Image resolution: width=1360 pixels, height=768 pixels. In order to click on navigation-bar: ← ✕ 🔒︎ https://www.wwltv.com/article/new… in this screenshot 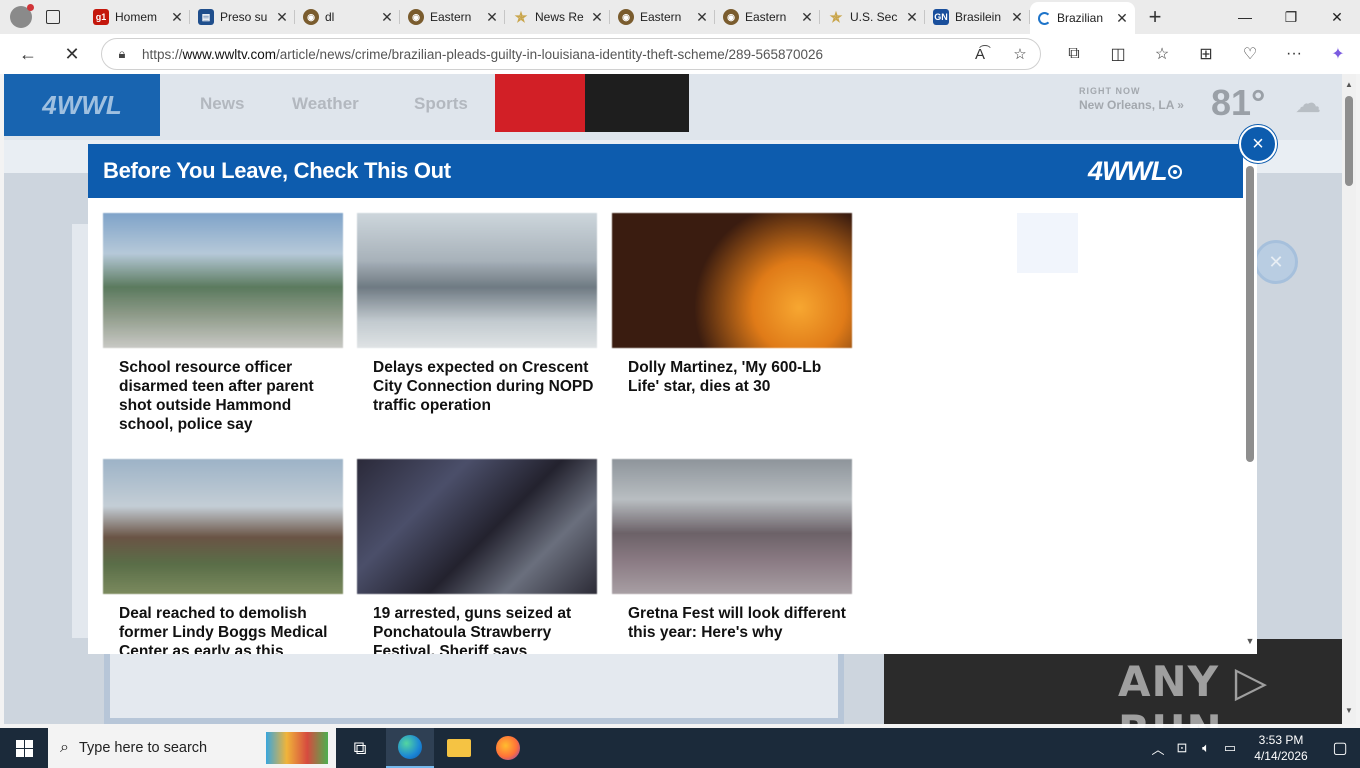, I will do `click(680, 54)`.